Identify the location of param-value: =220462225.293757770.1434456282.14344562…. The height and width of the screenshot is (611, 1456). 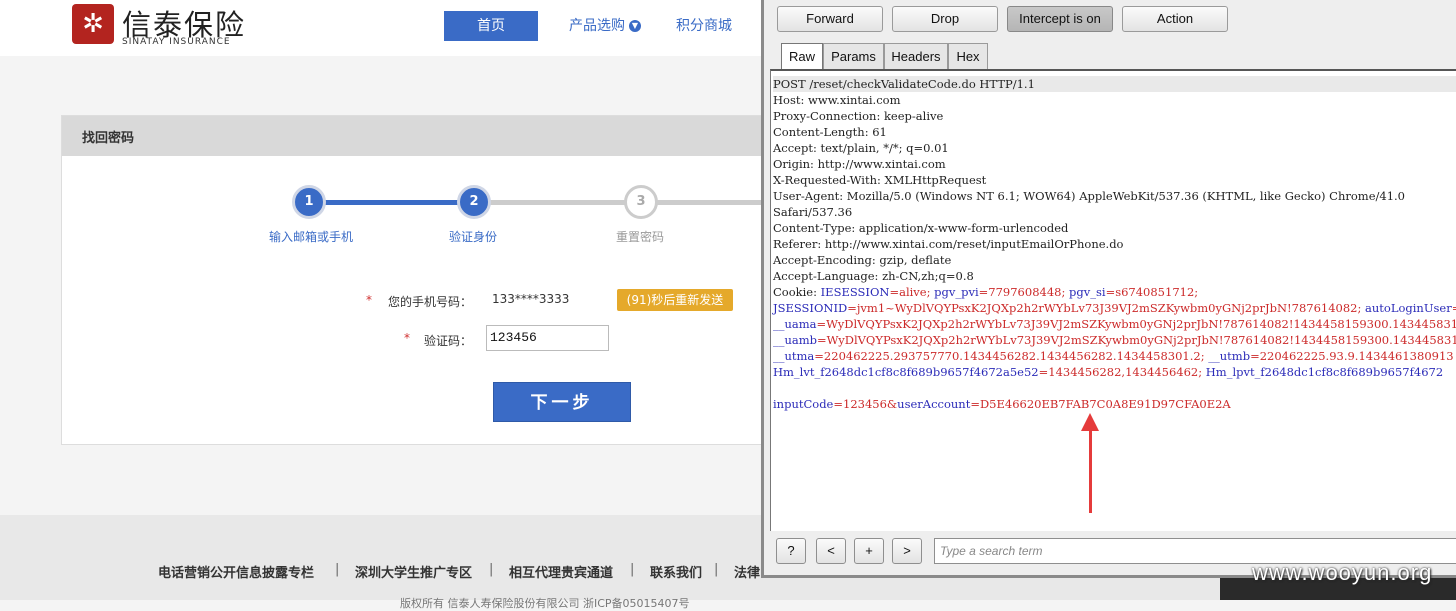
(1011, 356).